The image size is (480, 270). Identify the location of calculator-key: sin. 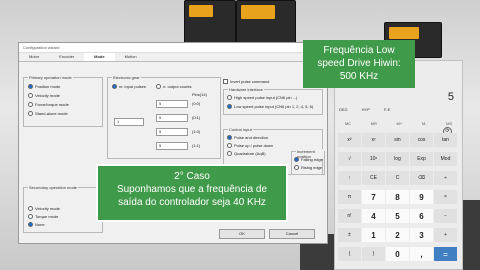
(397, 140).